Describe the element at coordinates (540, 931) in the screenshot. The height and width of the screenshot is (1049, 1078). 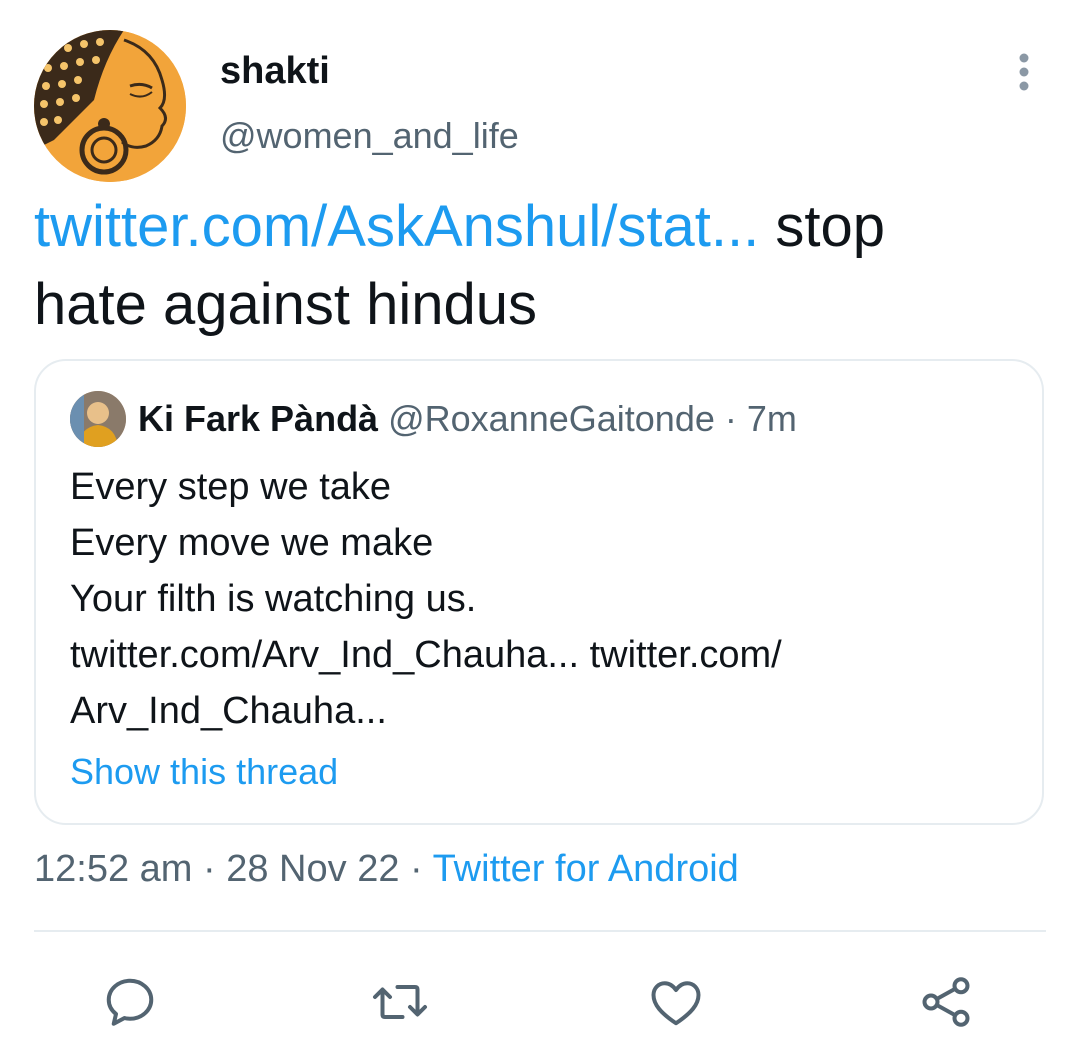
I see `divider` at that location.